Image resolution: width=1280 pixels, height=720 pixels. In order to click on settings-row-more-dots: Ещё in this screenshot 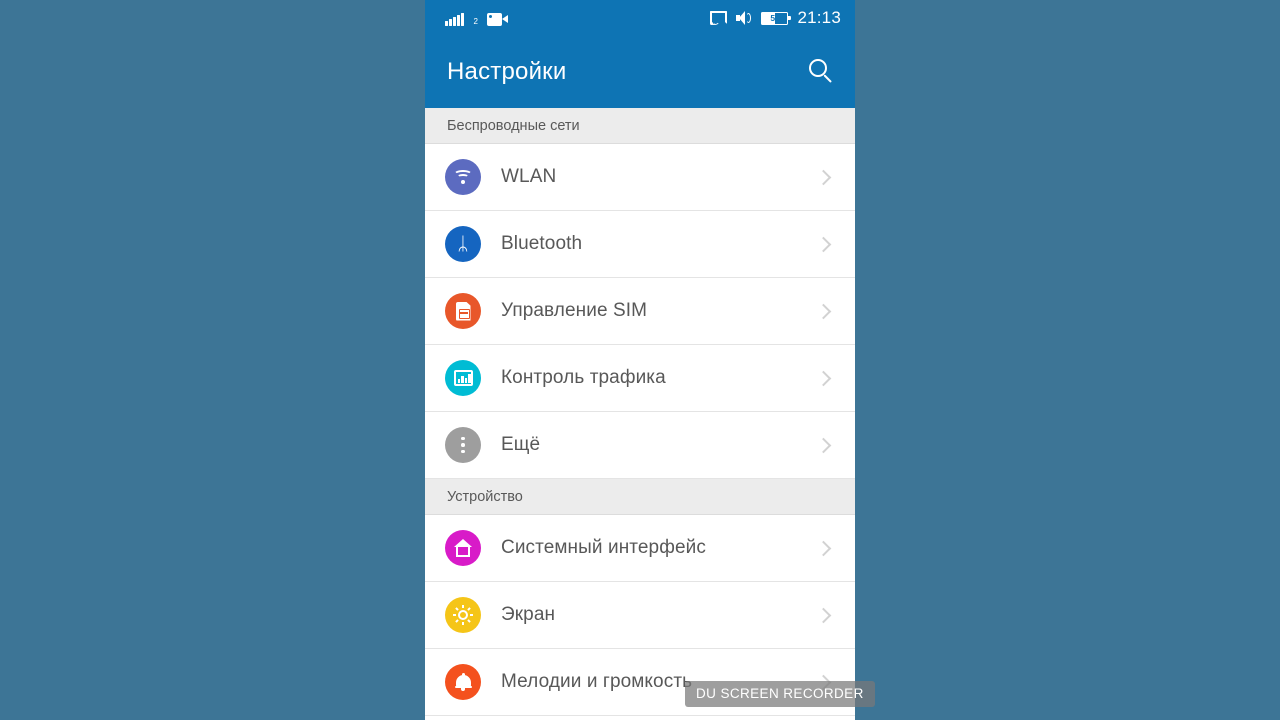, I will do `click(640, 445)`.